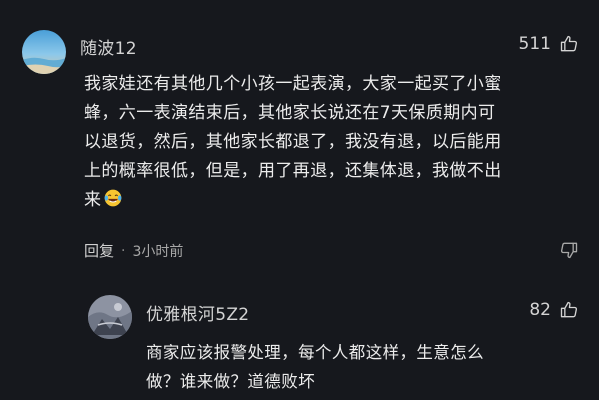 Image resolution: width=599 pixels, height=400 pixels. Describe the element at coordinates (315, 352) in the screenshot. I see `reply-line: 商家应该报警处理，每个人都这样，生意怎么` at that location.